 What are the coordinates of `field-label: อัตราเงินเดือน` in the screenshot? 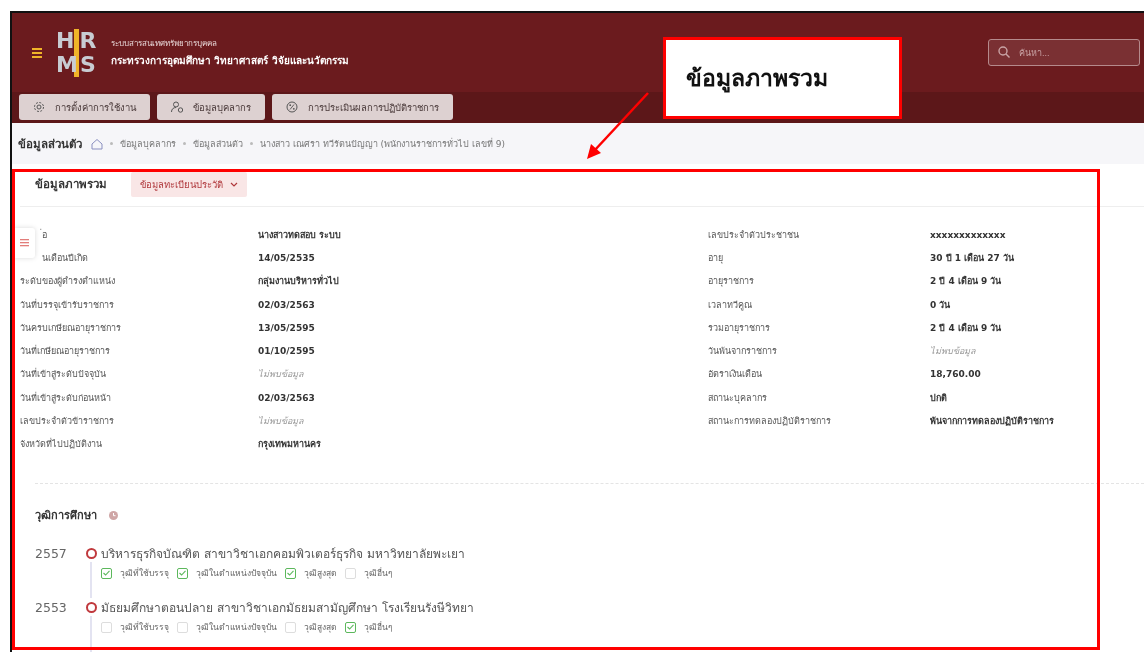 It's located at (735, 375).